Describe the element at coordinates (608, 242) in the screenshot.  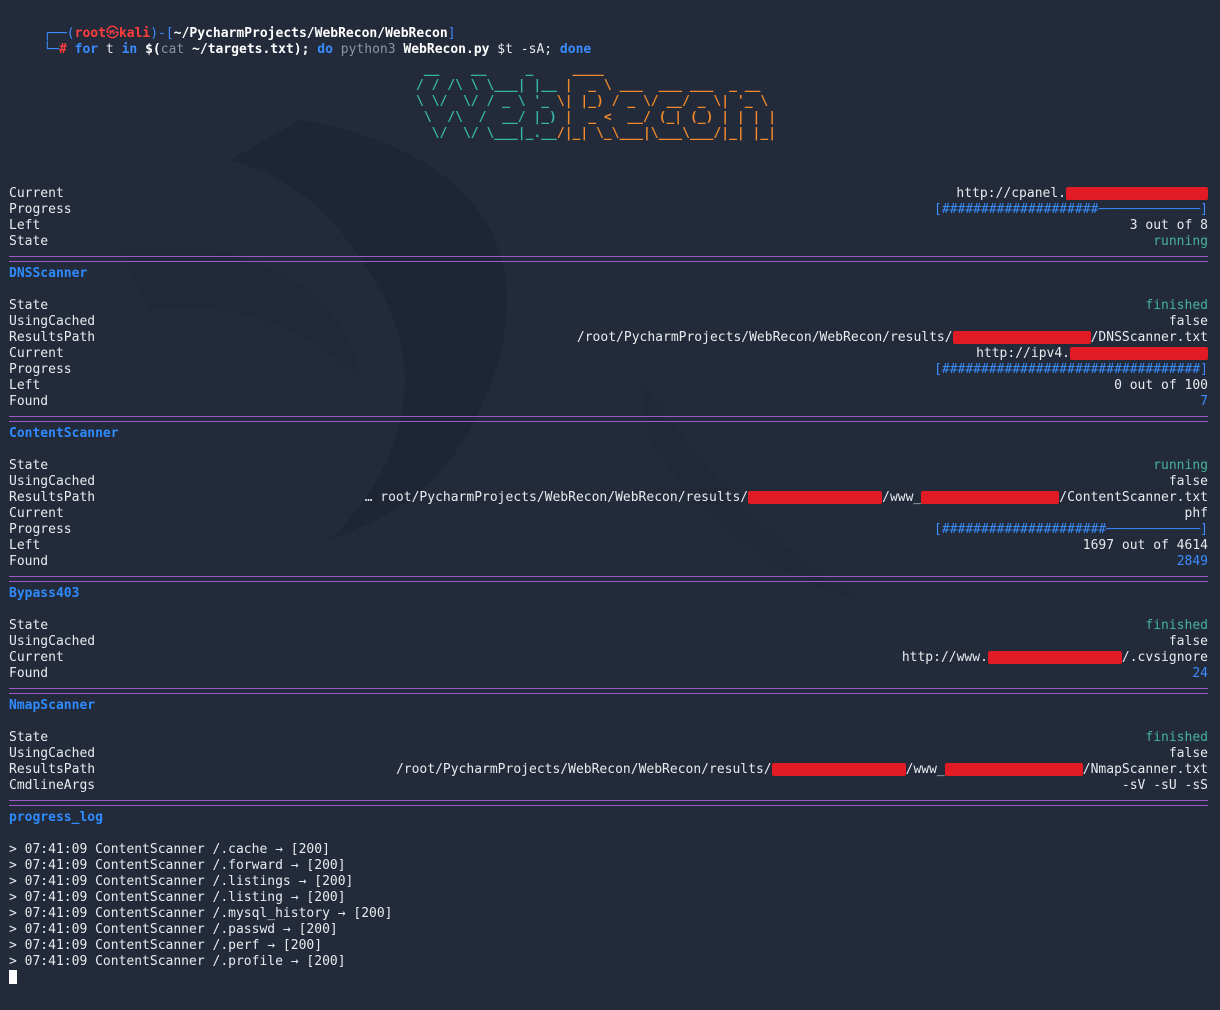
I see `summary-state-row: State running` at that location.